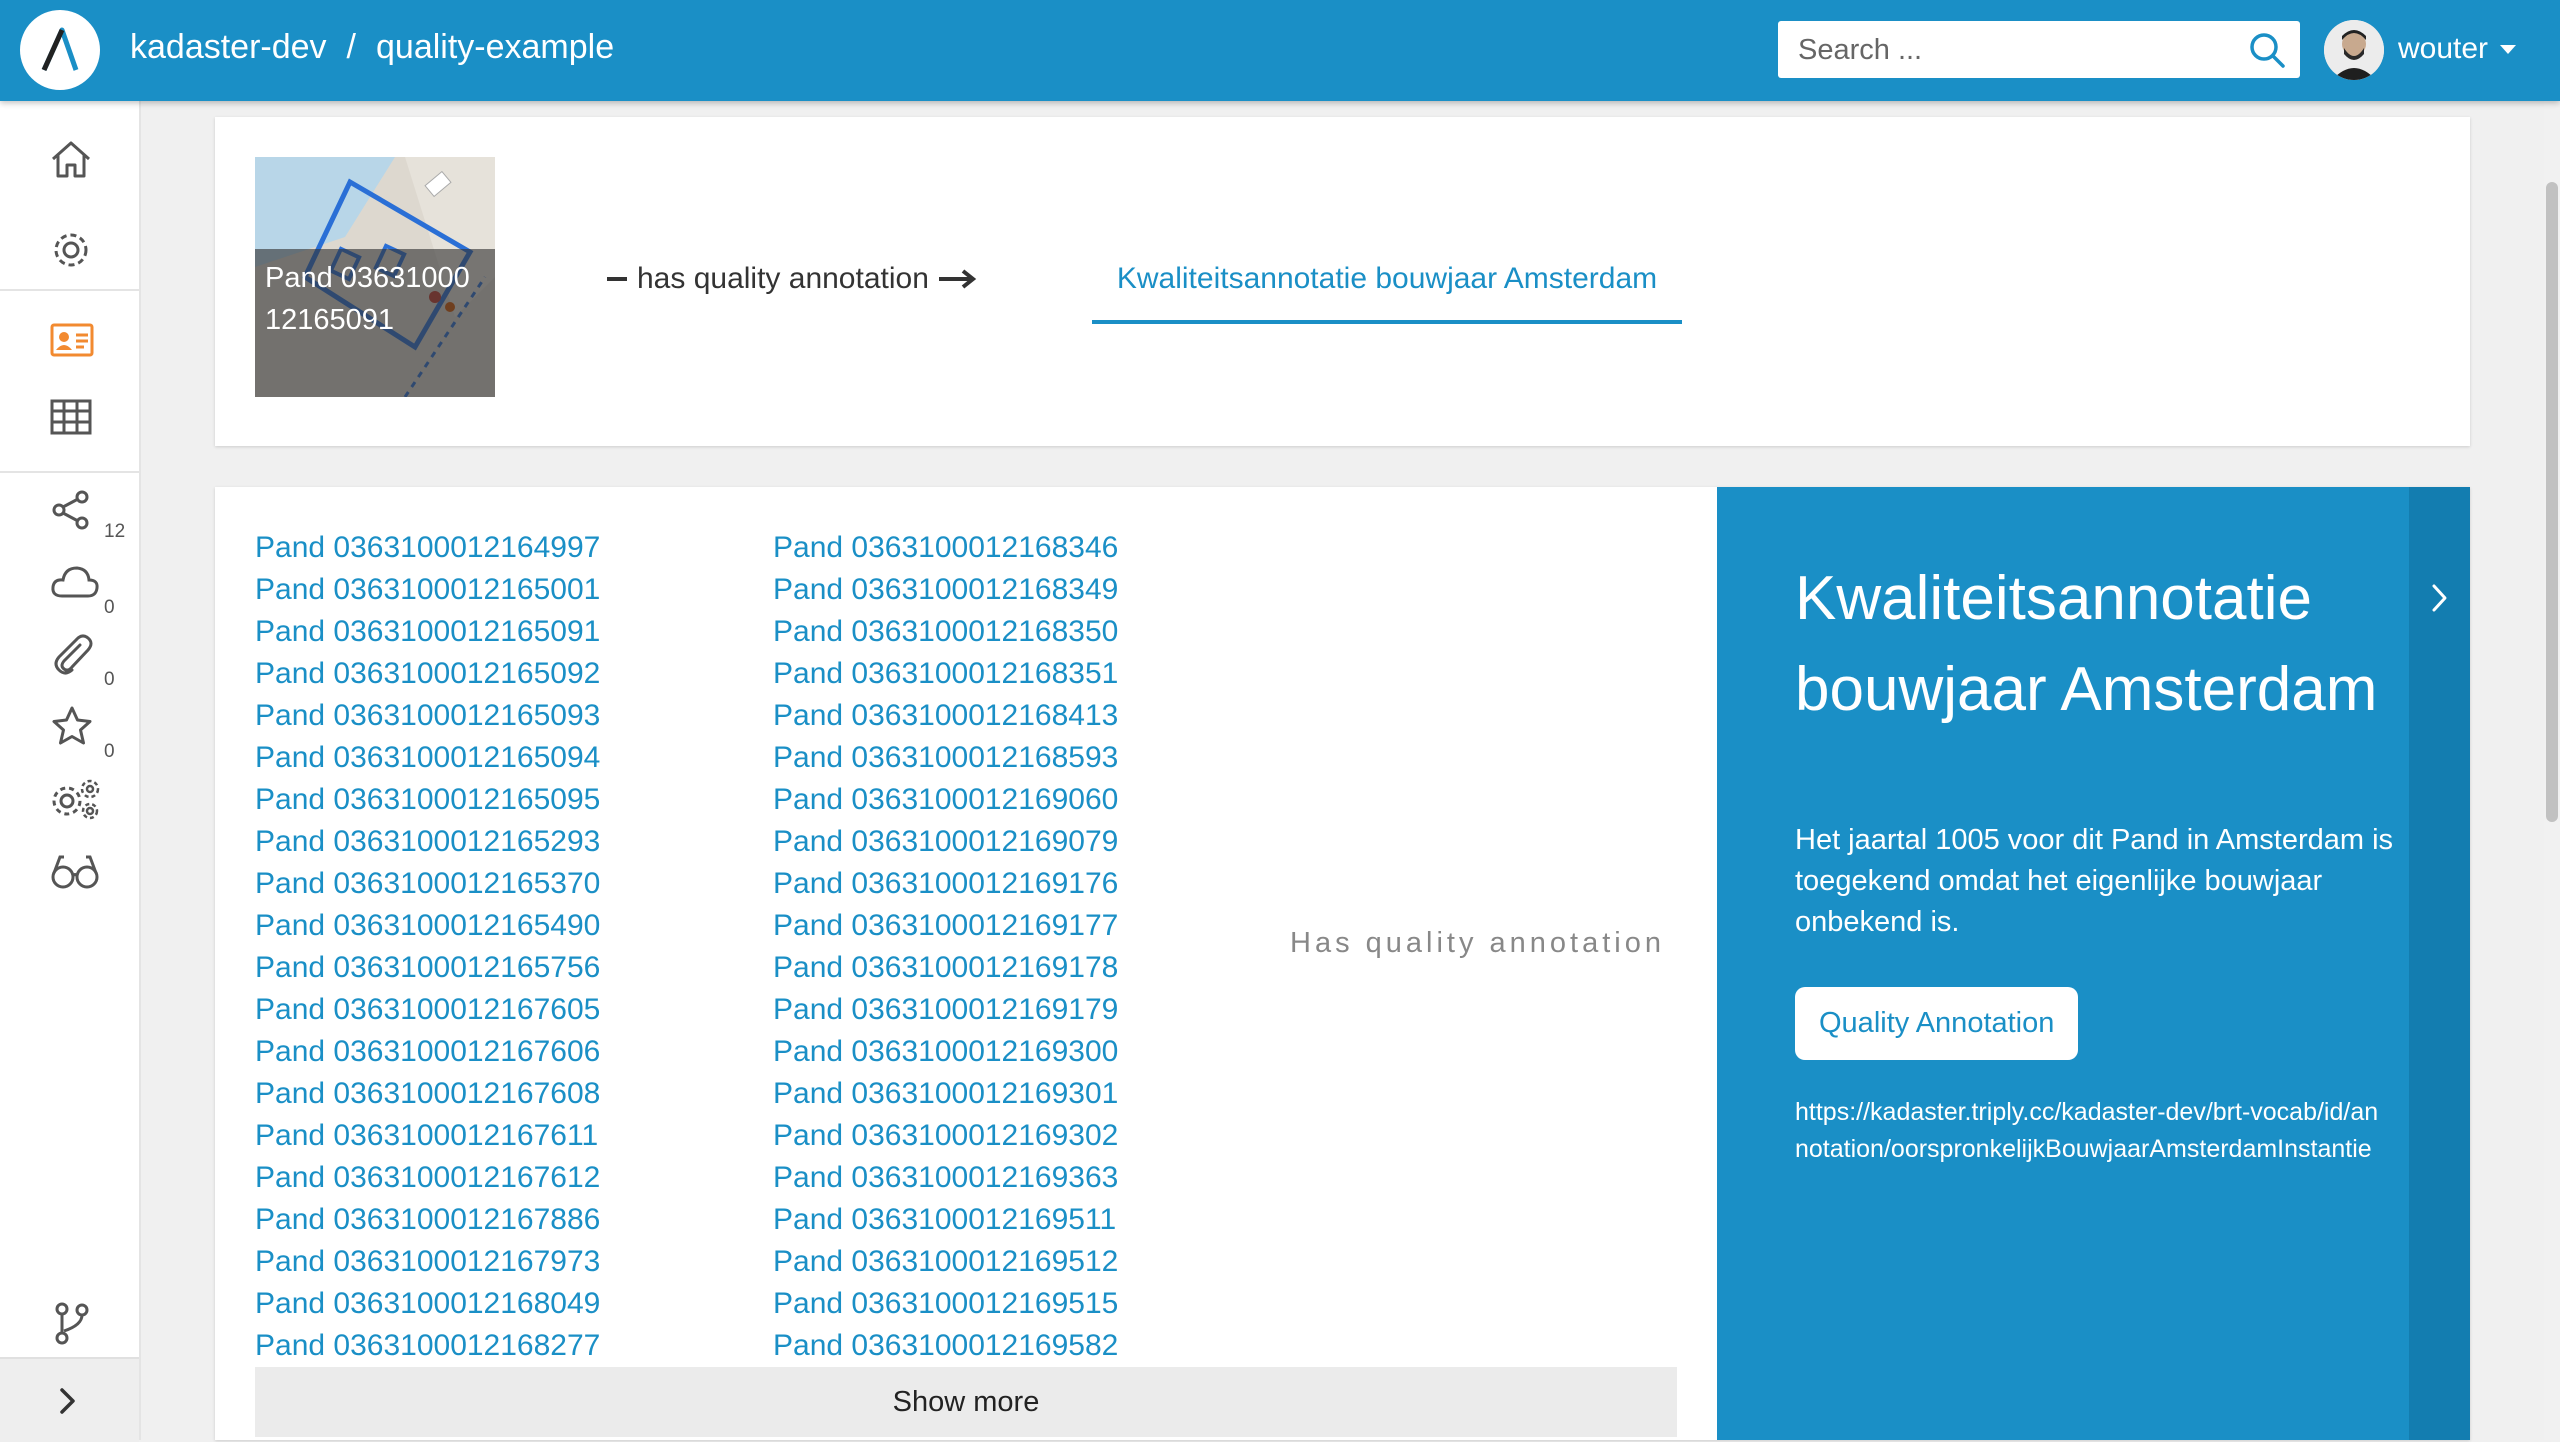 The height and width of the screenshot is (1442, 2560). I want to click on subject-map-thumbnail: Pand 0363100012165091, so click(375, 277).